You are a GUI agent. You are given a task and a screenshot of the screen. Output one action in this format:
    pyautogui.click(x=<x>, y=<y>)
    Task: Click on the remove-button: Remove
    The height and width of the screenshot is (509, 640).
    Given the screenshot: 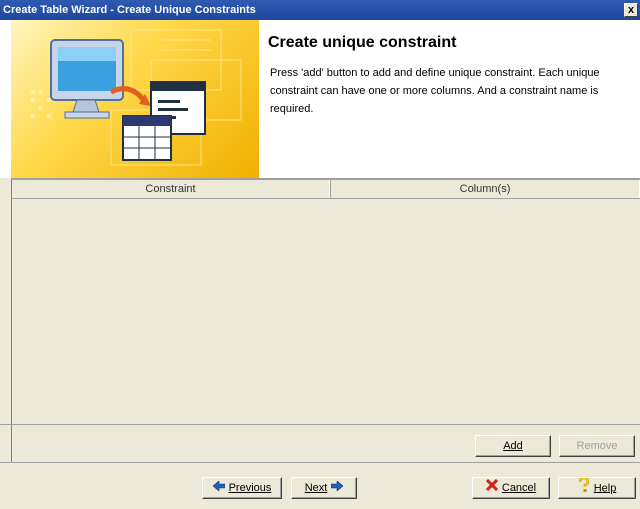 What is the action you would take?
    pyautogui.click(x=597, y=446)
    